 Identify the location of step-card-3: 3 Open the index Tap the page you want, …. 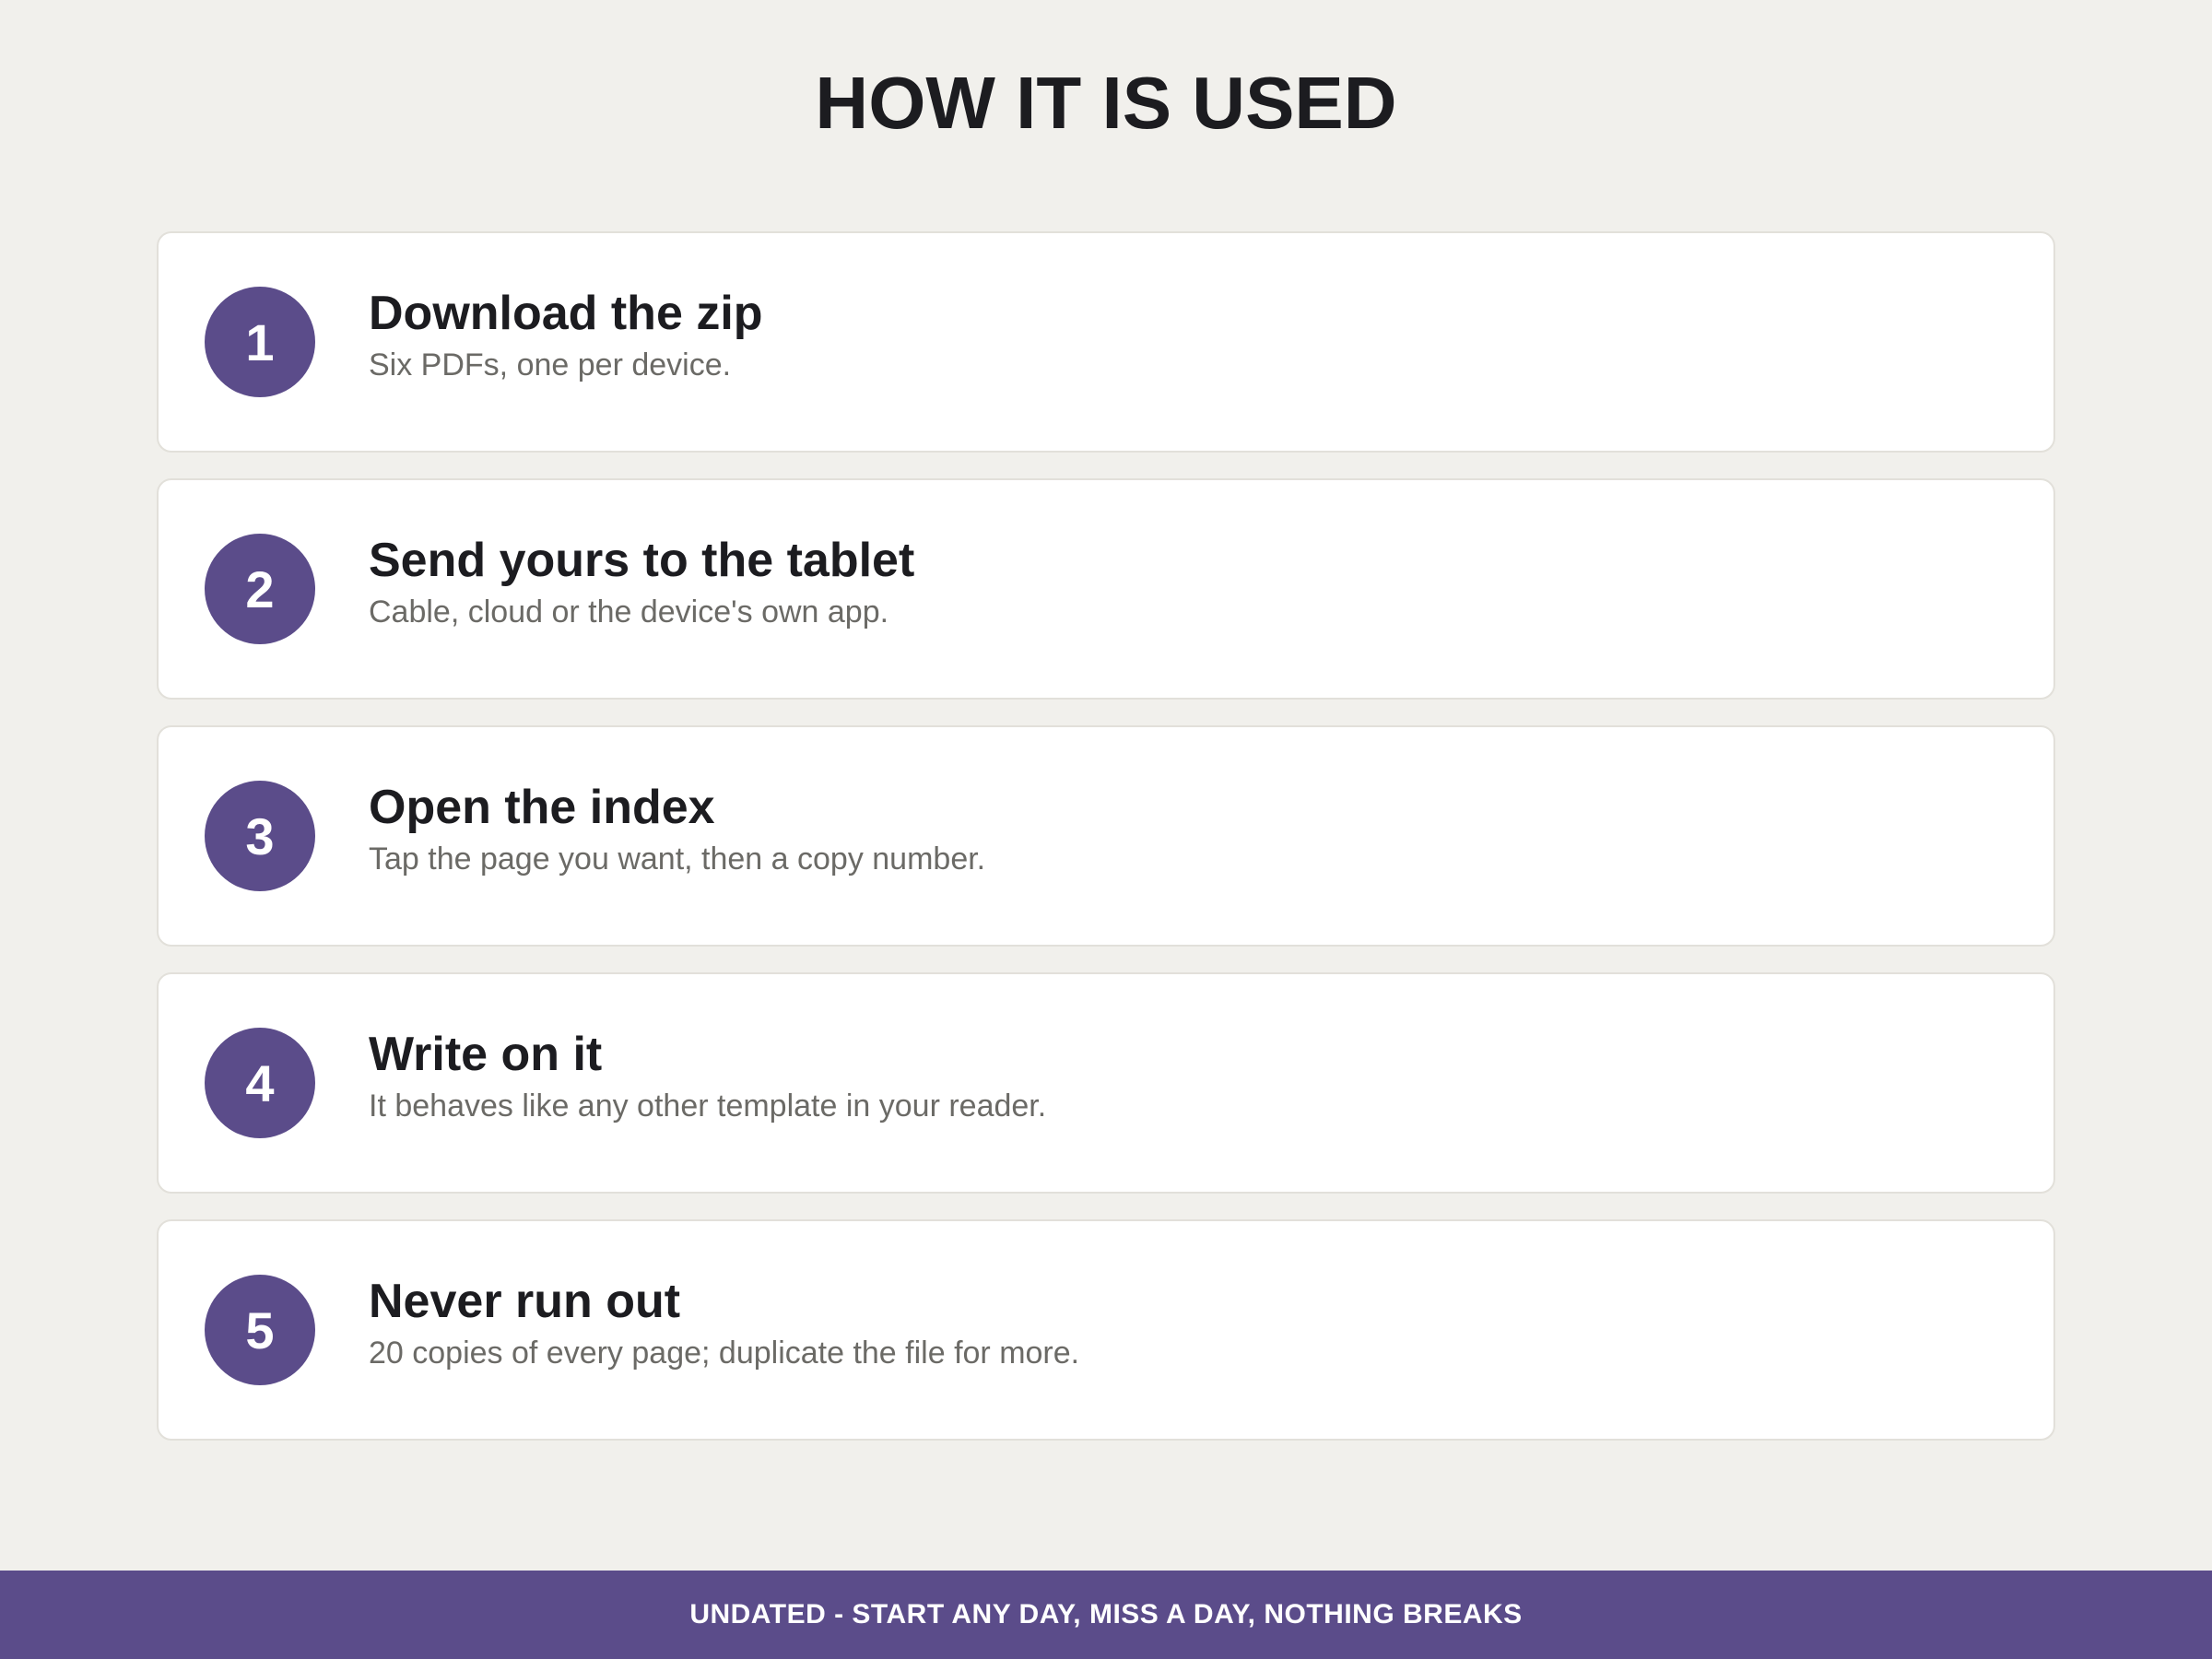
(1106, 836).